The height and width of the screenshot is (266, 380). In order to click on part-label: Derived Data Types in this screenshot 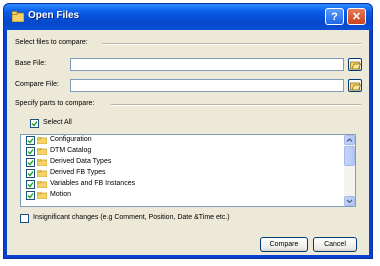, I will do `click(81, 161)`.